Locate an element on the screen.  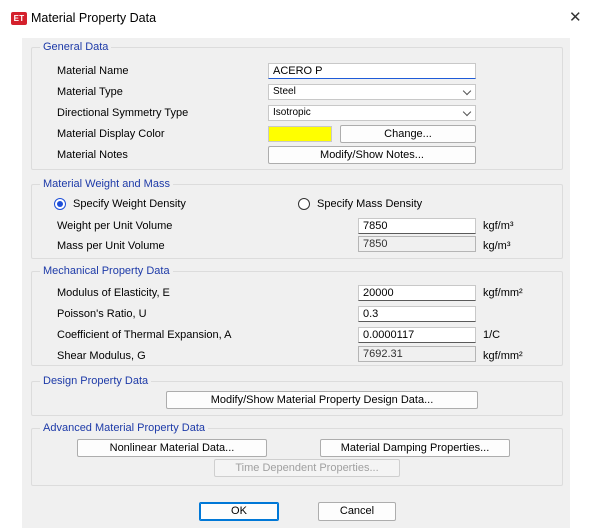
mass-per-volume-label: Mass per Unit Volume is located at coordinates (111, 246).